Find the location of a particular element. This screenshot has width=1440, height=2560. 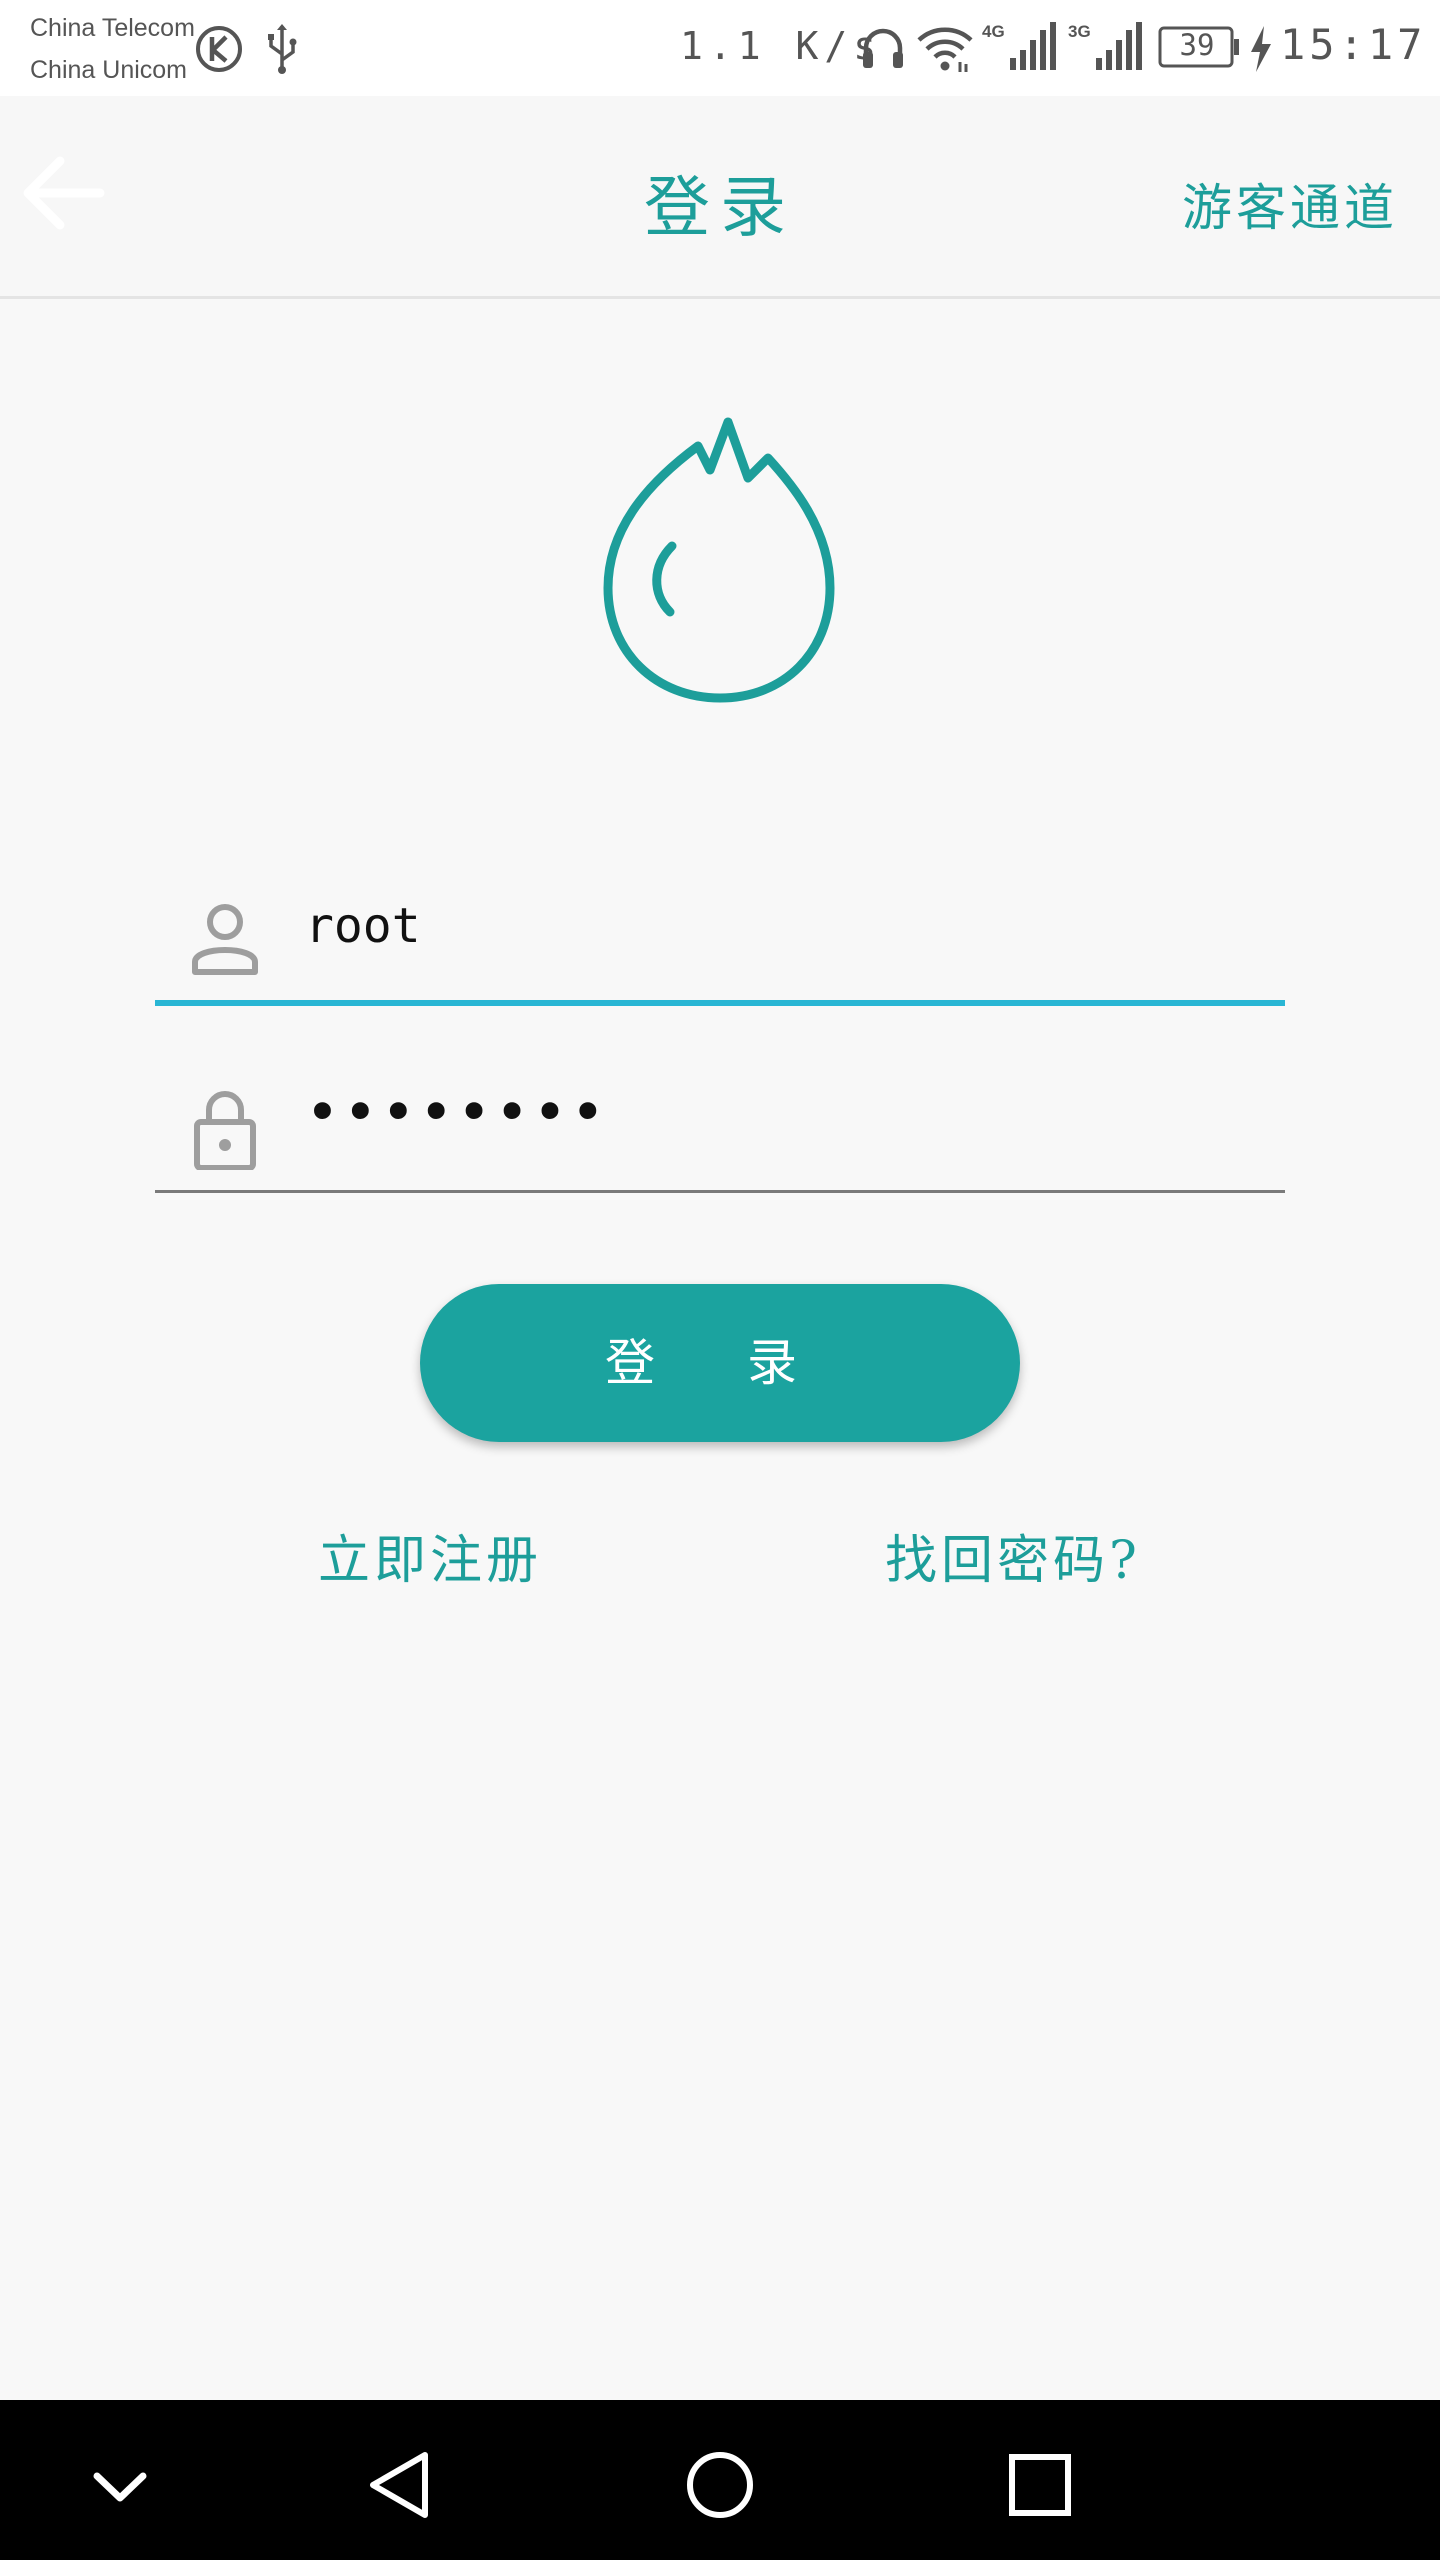

username-value: root is located at coordinates (363, 926).